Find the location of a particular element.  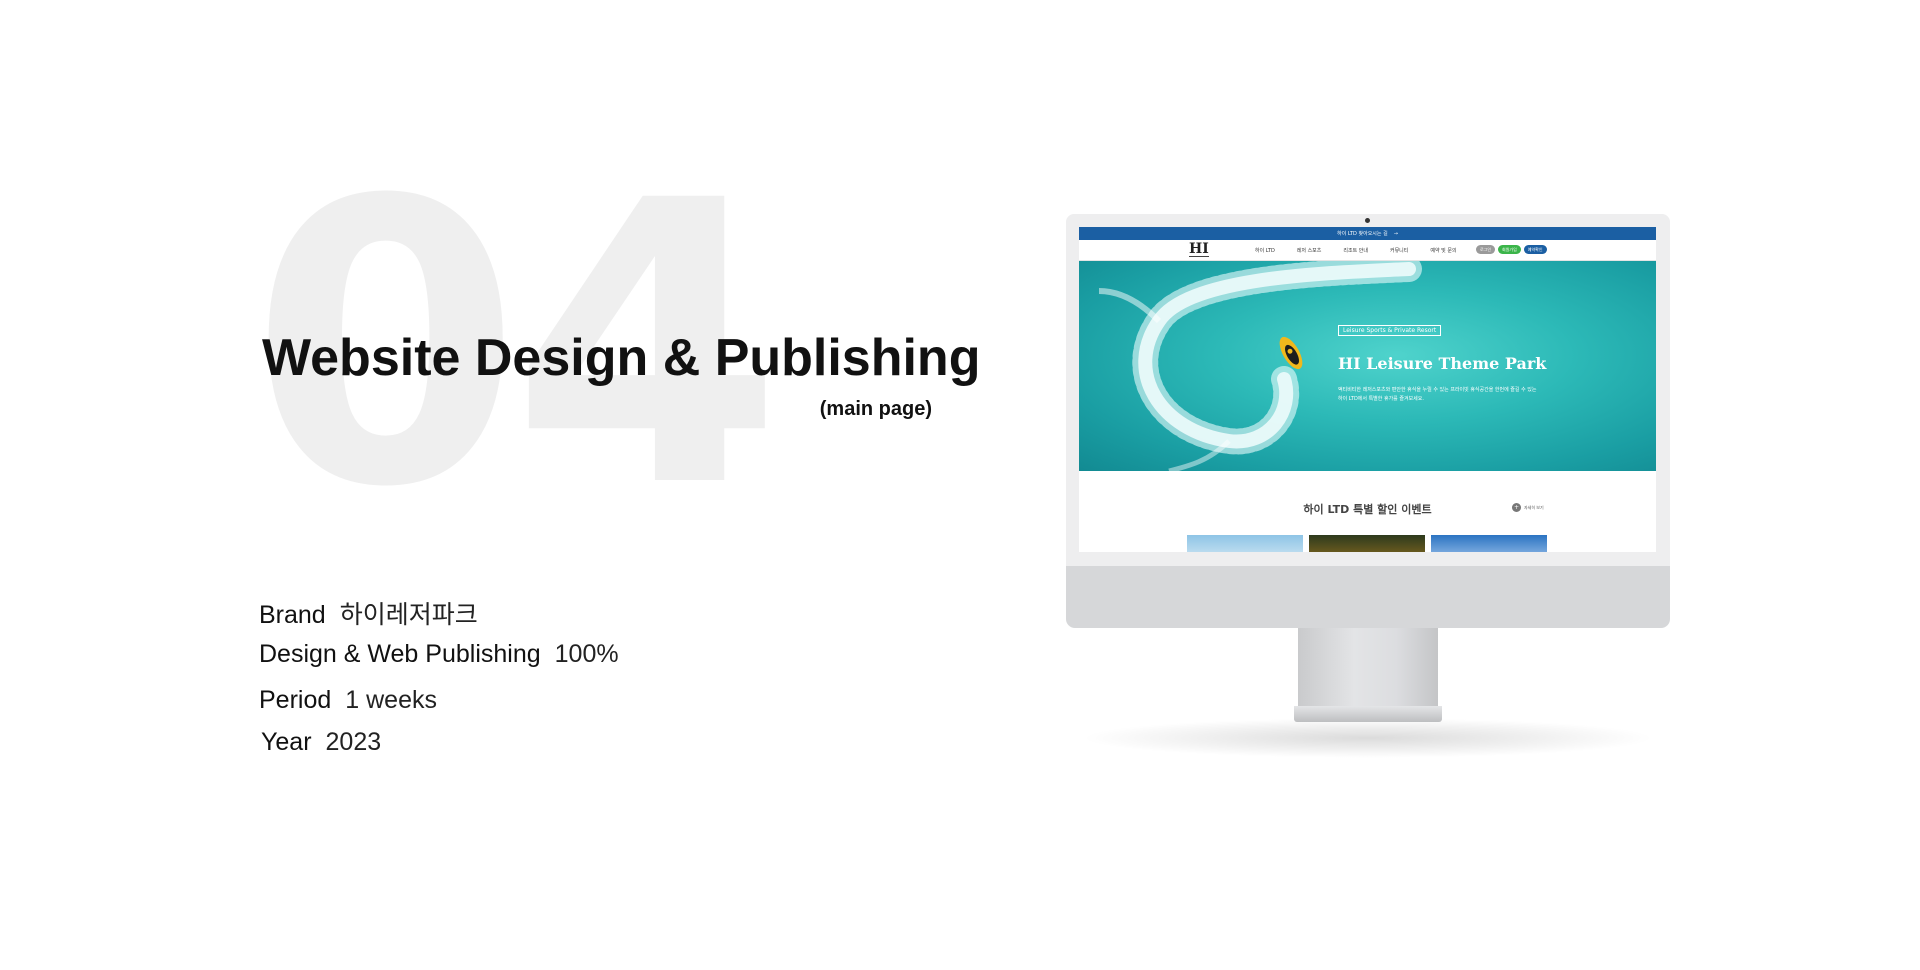

site-nav: 하이 LTD 레저 스포츠 리조트 안내 커뮤니티 예약 및 문의 is located at coordinates (1356, 250).